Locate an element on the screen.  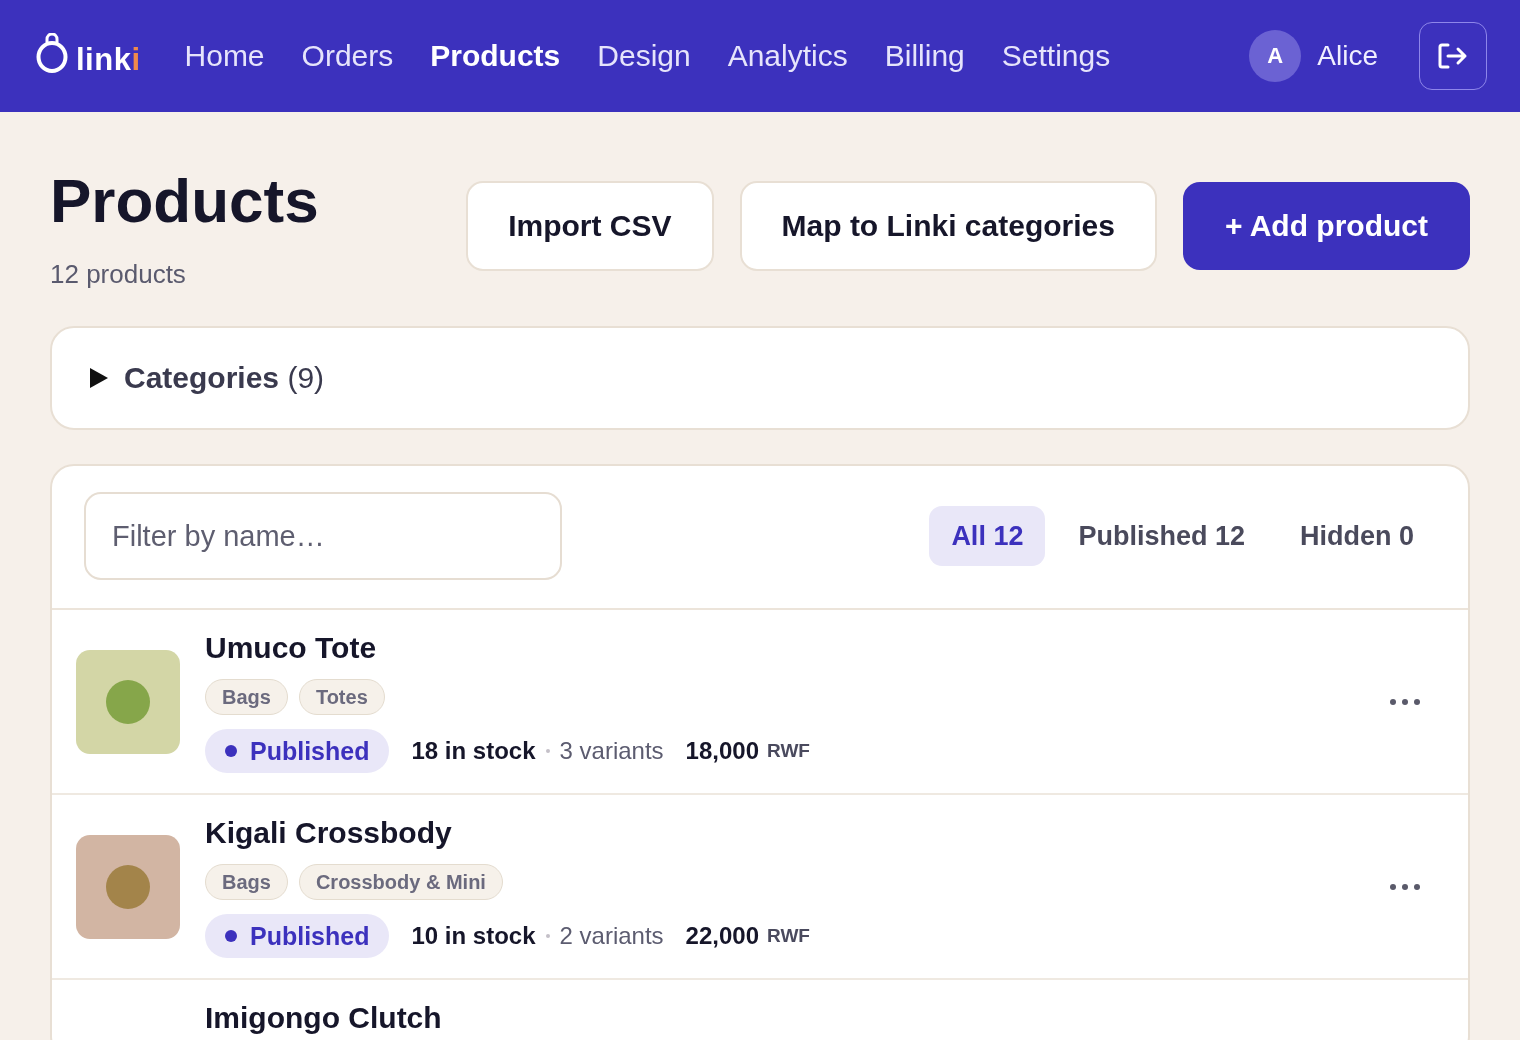
filter-tab: Published 12 is located at coordinates (1161, 536).